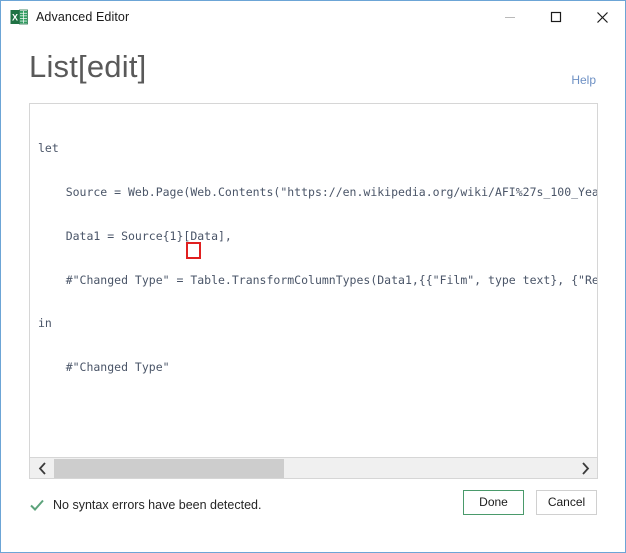  I want to click on code-line: #"Changed Type", so click(104, 367).